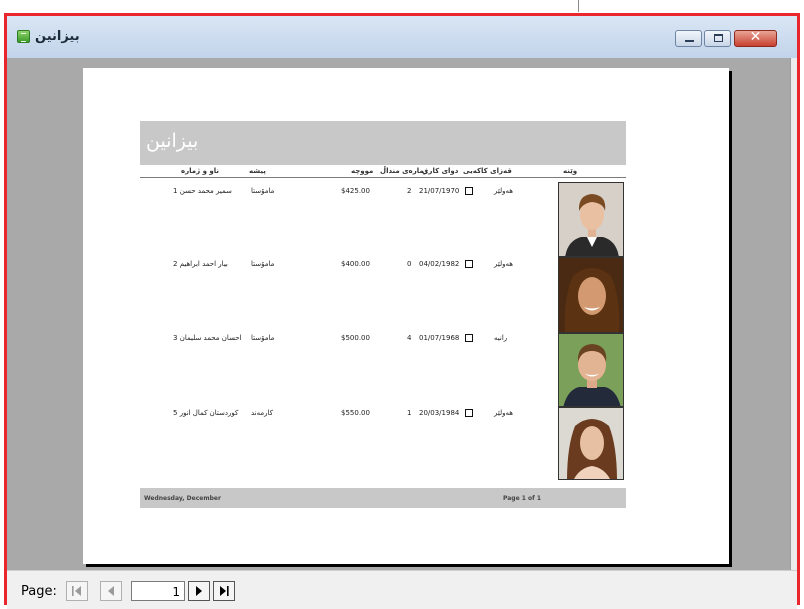 The height and width of the screenshot is (609, 804). I want to click on row-children: 4, so click(409, 338).